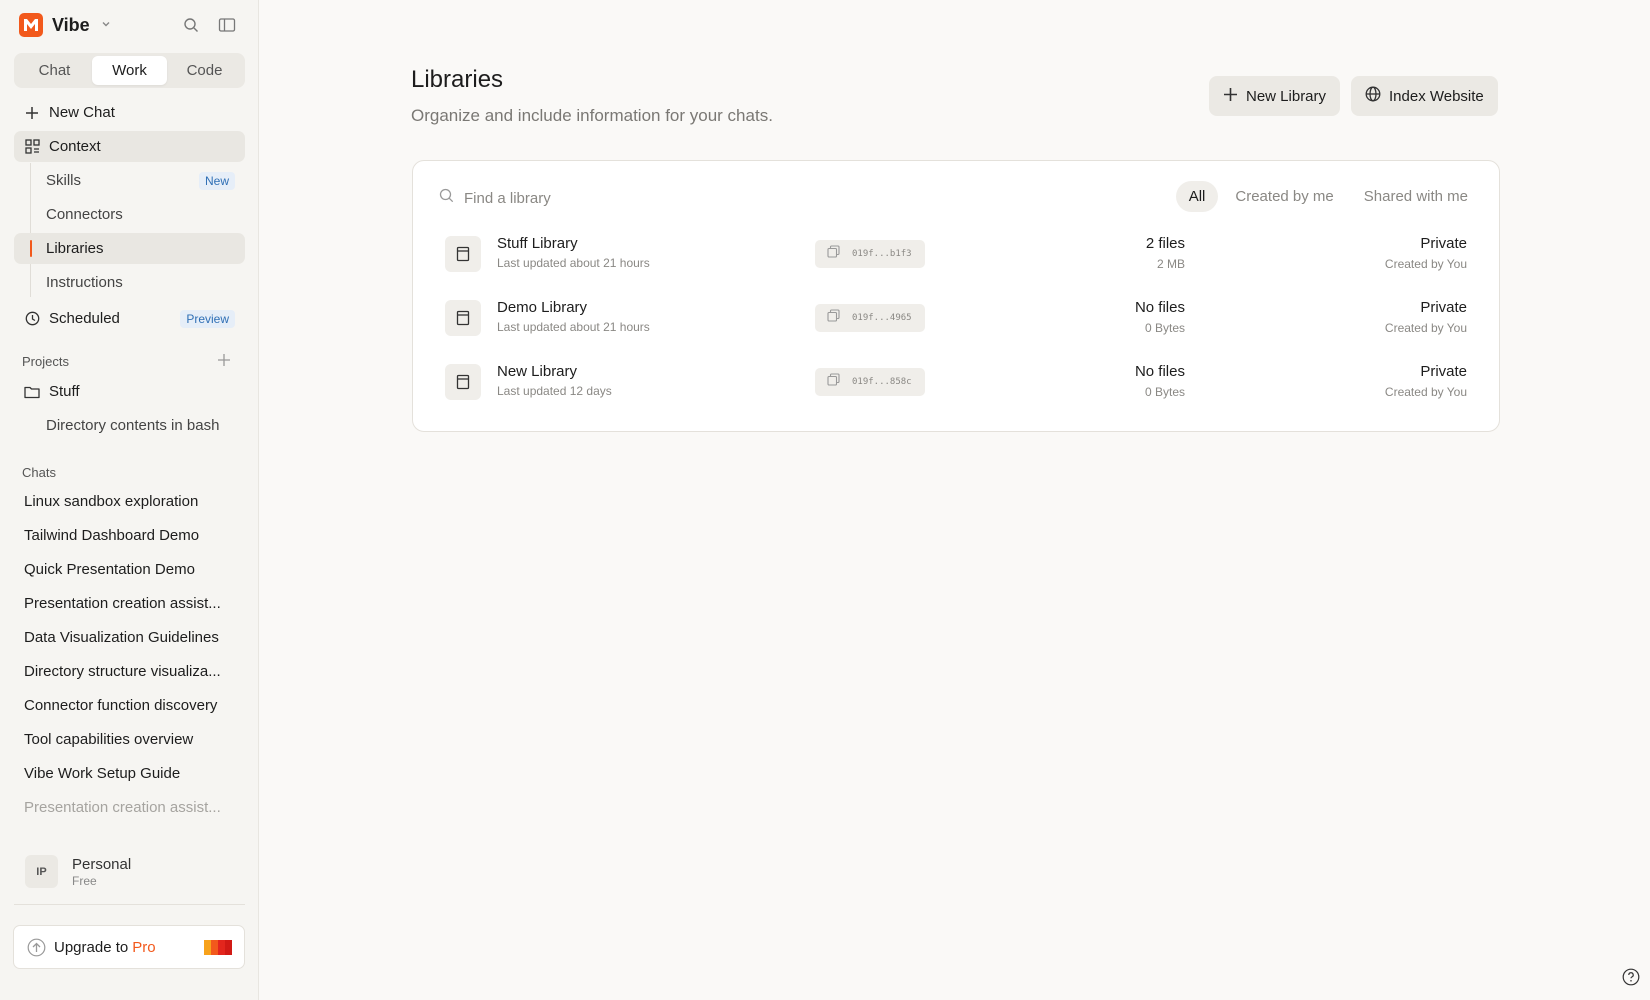 The width and height of the screenshot is (1650, 1000). I want to click on new-badge: New, so click(216, 180).